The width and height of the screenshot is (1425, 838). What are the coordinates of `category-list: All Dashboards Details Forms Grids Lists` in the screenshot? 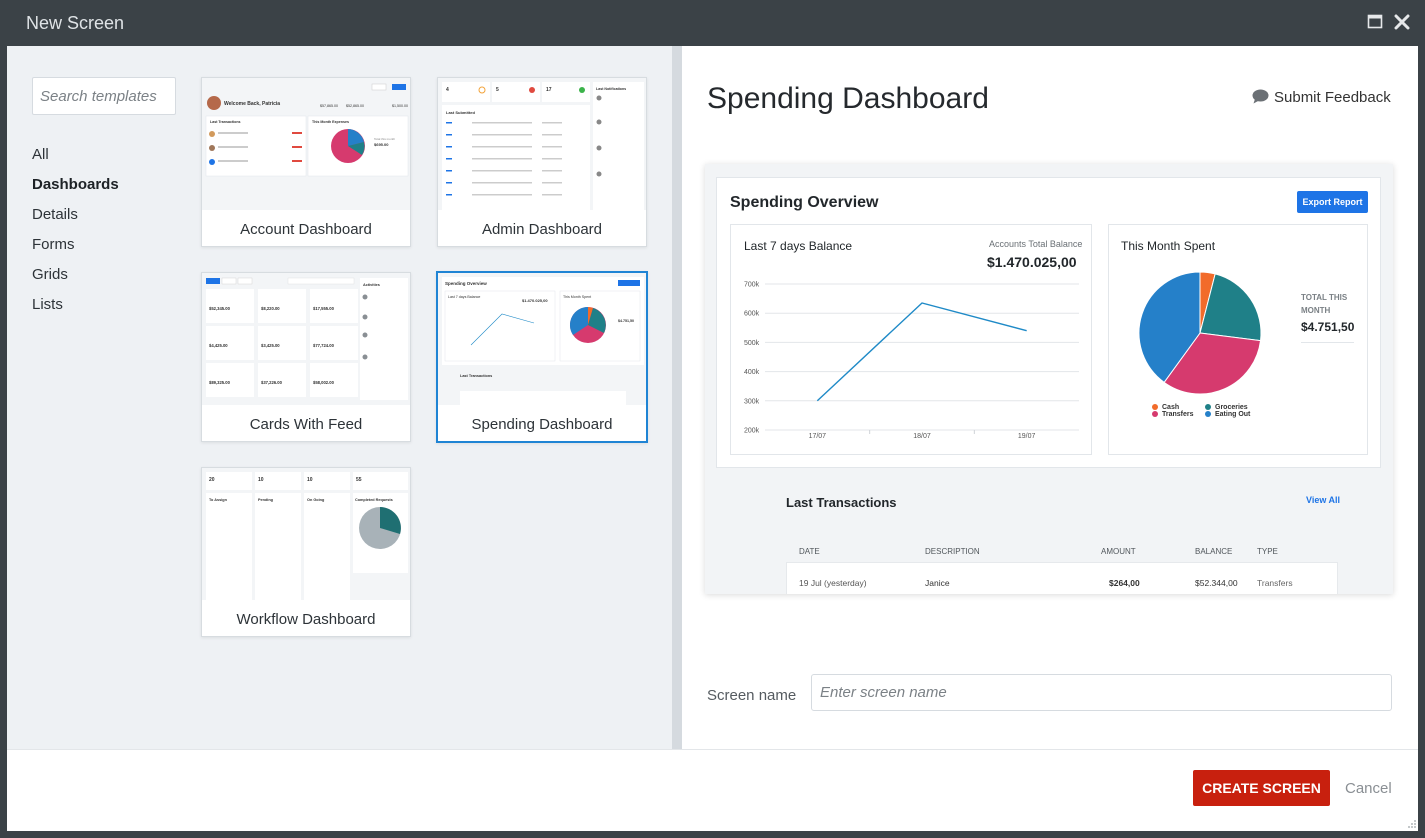 It's located at (75, 230).